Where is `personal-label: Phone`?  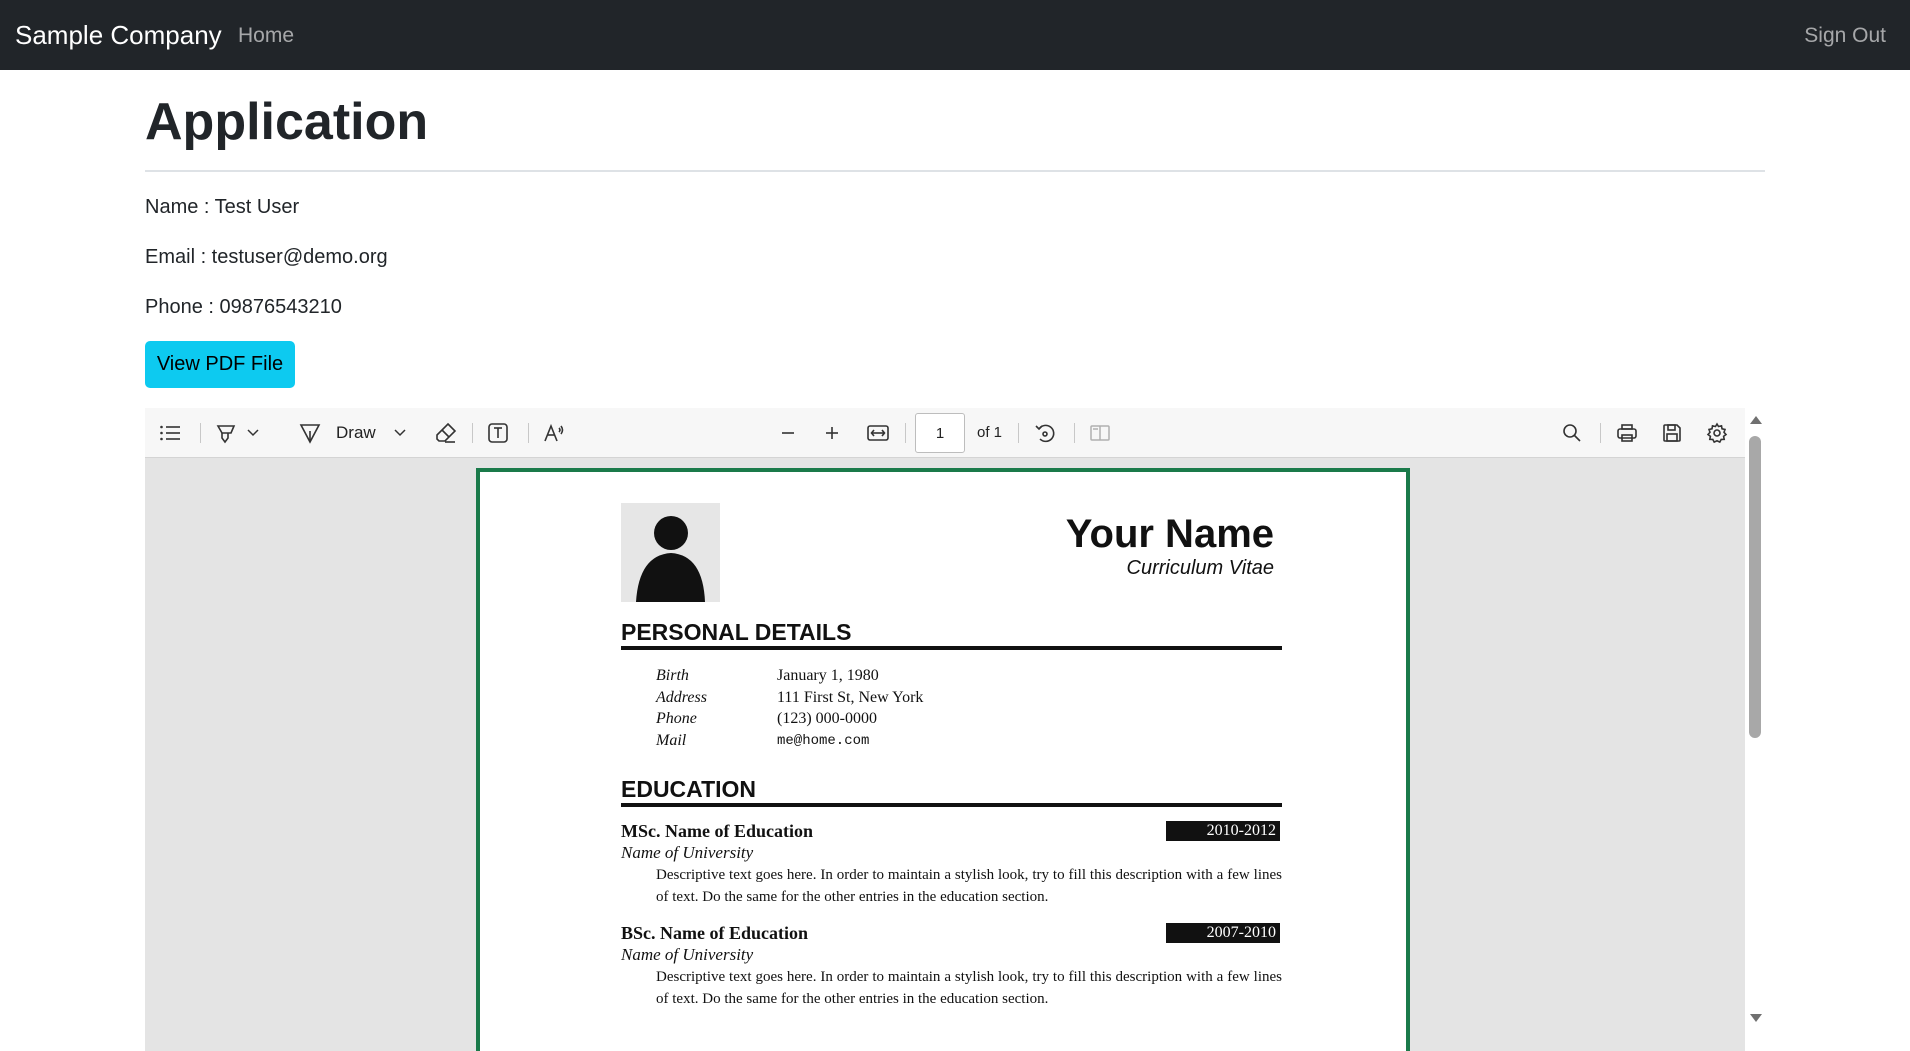
personal-label: Phone is located at coordinates (676, 718).